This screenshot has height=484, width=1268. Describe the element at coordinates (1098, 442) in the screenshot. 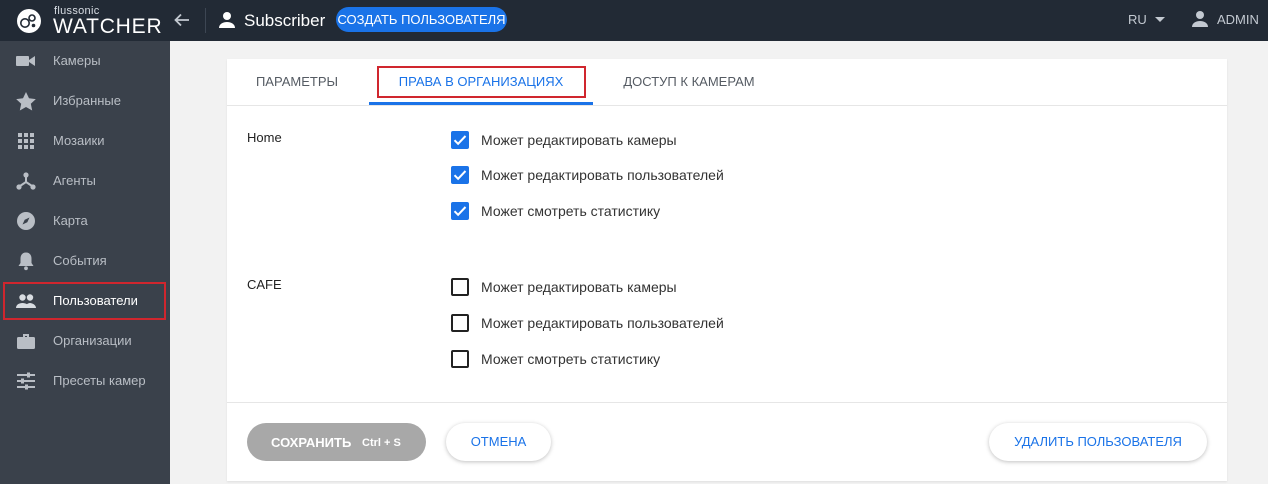

I see `delete-user-button: УДАЛИТЬ ПОЛЬЗОВАТЕЛЯ` at that location.